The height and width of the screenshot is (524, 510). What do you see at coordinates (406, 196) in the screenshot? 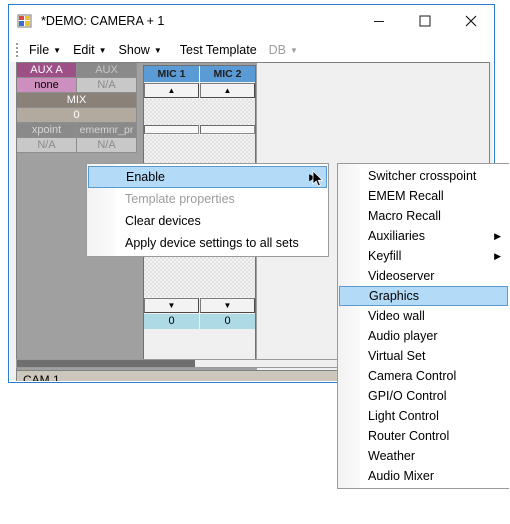
I see `submenu-item-emem-recall-label: EMEM Recall` at bounding box center [406, 196].